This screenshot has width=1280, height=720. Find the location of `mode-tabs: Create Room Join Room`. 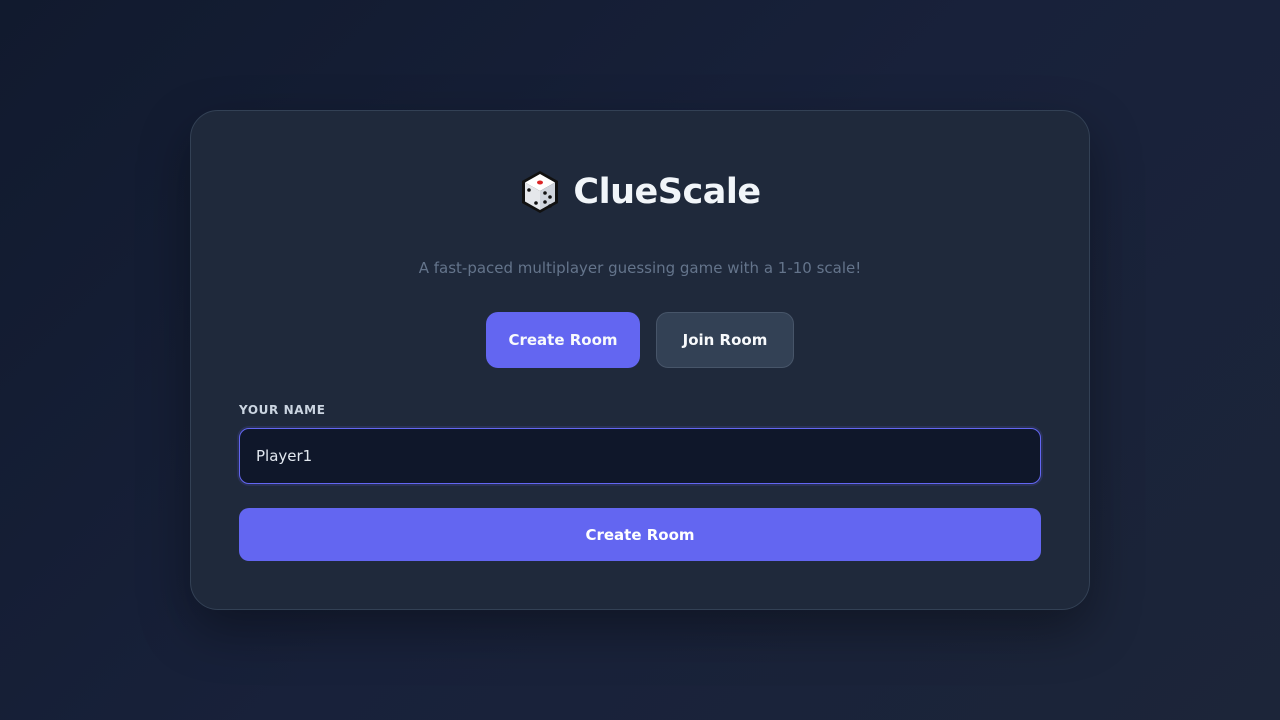

mode-tabs: Create Room Join Room is located at coordinates (640, 340).